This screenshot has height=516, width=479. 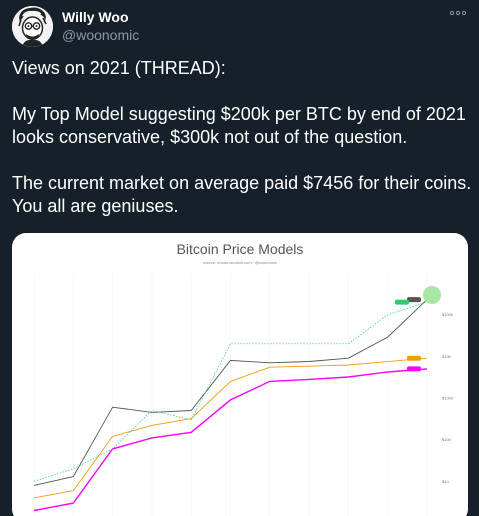 I want to click on axis-tick-label: $10k, so click(x=446, y=356).